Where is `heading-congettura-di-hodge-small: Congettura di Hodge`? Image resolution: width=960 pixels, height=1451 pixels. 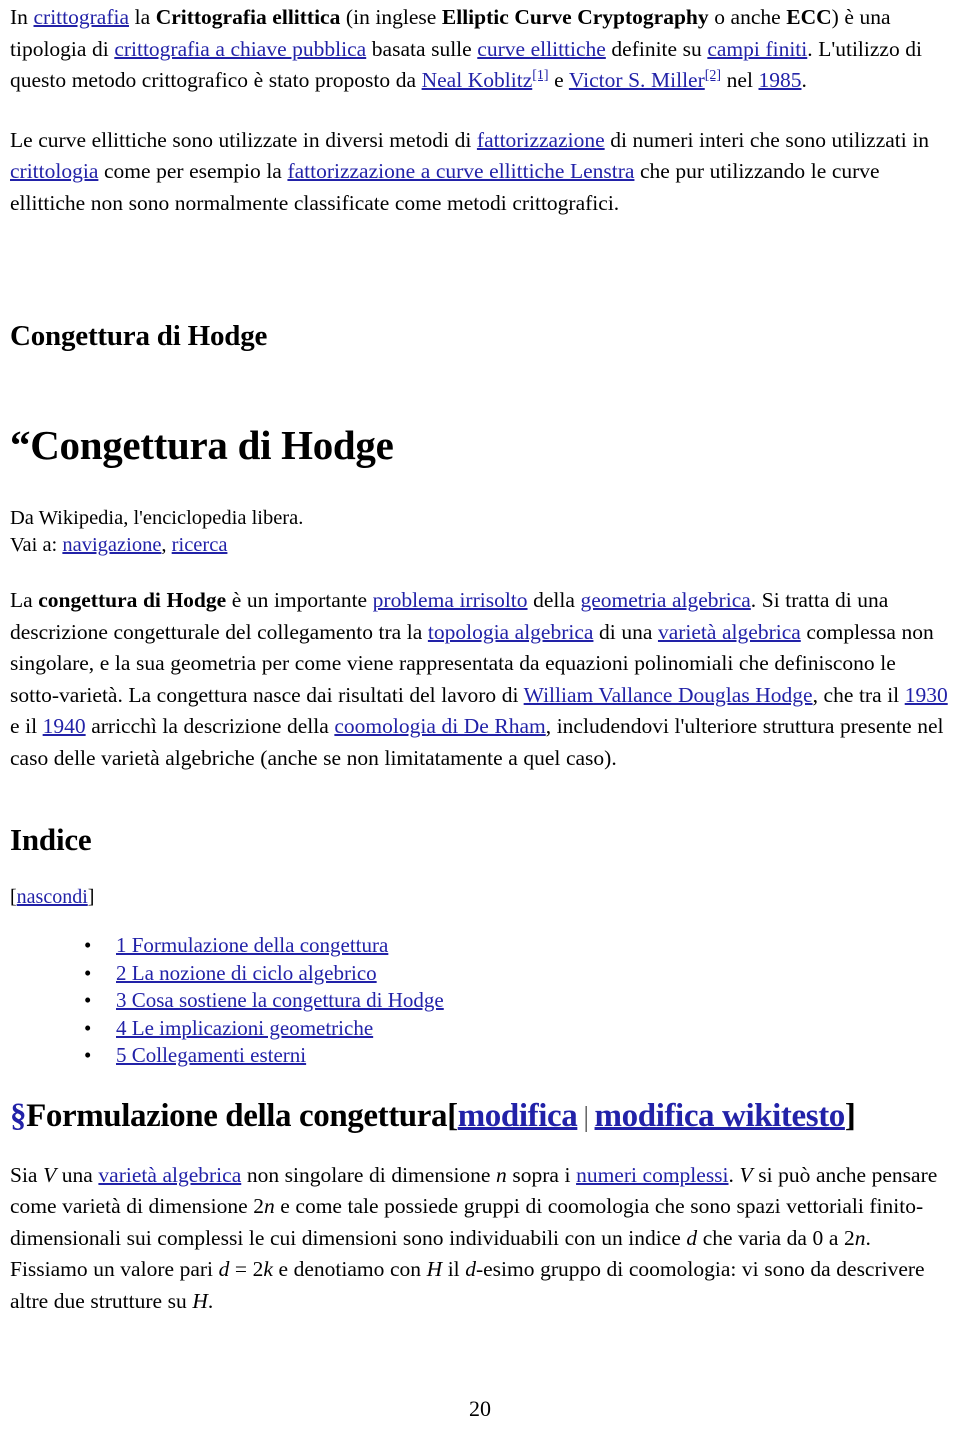 heading-congettura-di-hodge-small: Congettura di Hodge is located at coordinates (139, 336).